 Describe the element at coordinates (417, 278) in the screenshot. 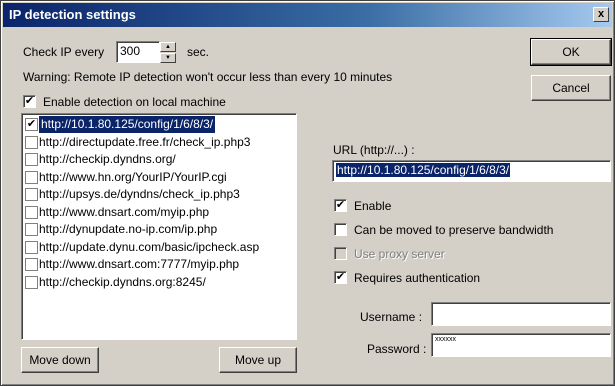

I see `auth-label: Requires authentication` at that location.